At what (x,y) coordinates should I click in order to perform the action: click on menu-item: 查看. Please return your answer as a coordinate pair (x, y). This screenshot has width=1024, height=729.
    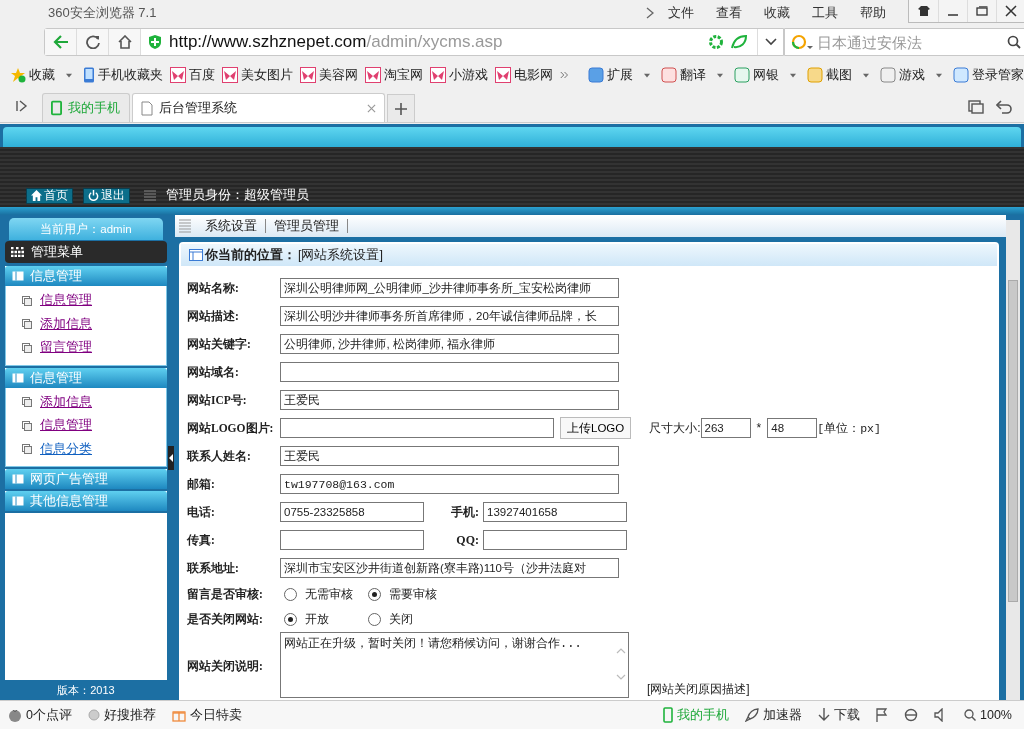
    Looking at the image, I should click on (729, 13).